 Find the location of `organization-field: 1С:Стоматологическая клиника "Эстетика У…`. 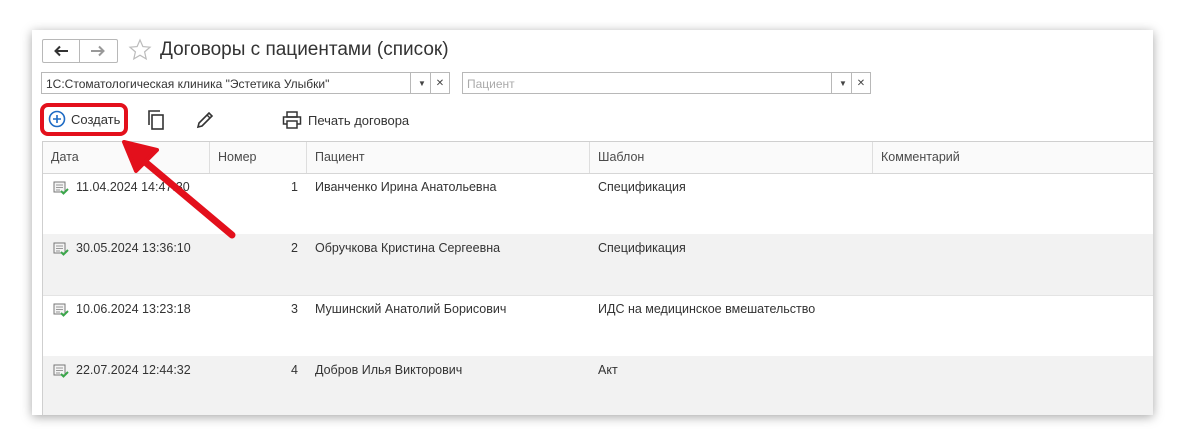

organization-field: 1С:Стоматологическая клиника "Эстетика У… is located at coordinates (236, 83).